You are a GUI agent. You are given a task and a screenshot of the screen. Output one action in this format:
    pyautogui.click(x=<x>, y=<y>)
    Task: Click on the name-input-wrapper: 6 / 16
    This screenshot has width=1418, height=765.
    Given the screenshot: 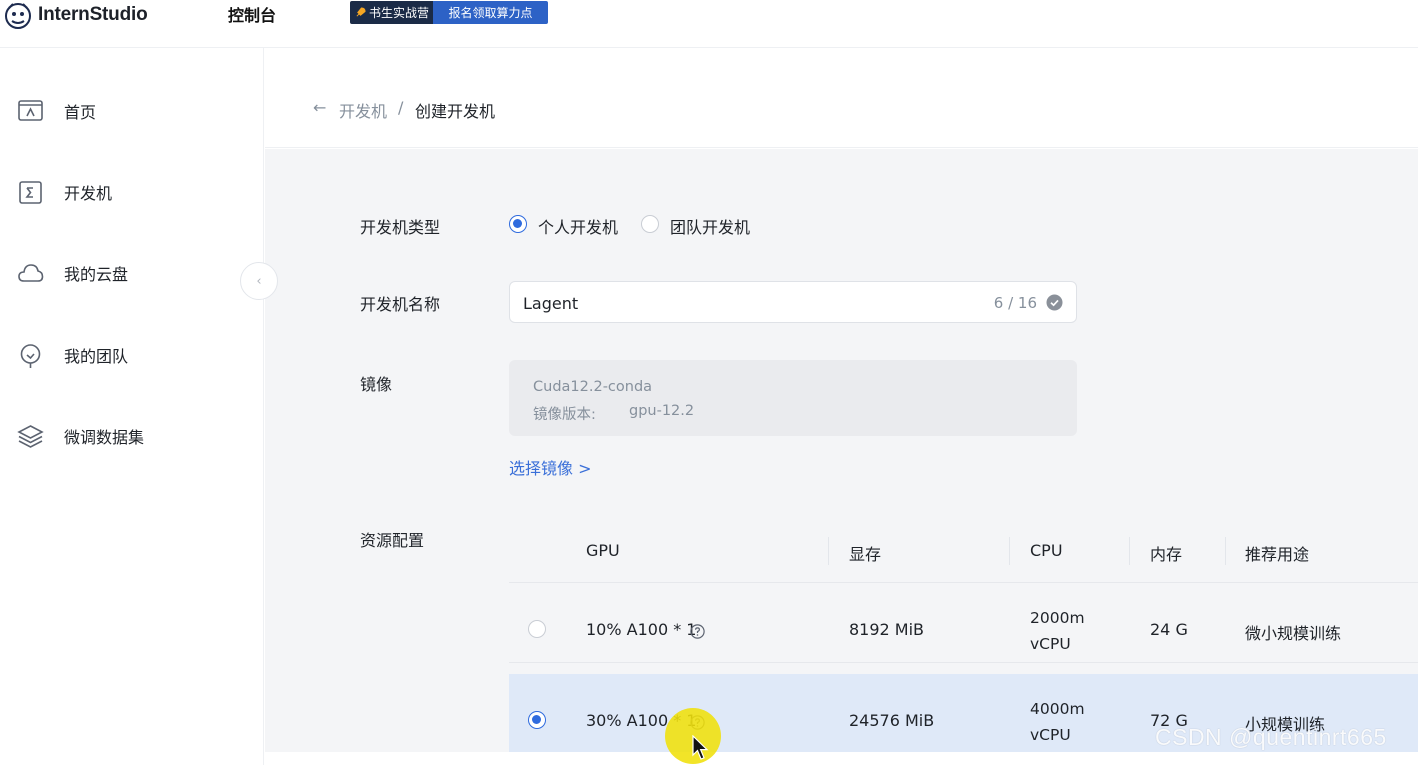 What is the action you would take?
    pyautogui.click(x=793, y=302)
    